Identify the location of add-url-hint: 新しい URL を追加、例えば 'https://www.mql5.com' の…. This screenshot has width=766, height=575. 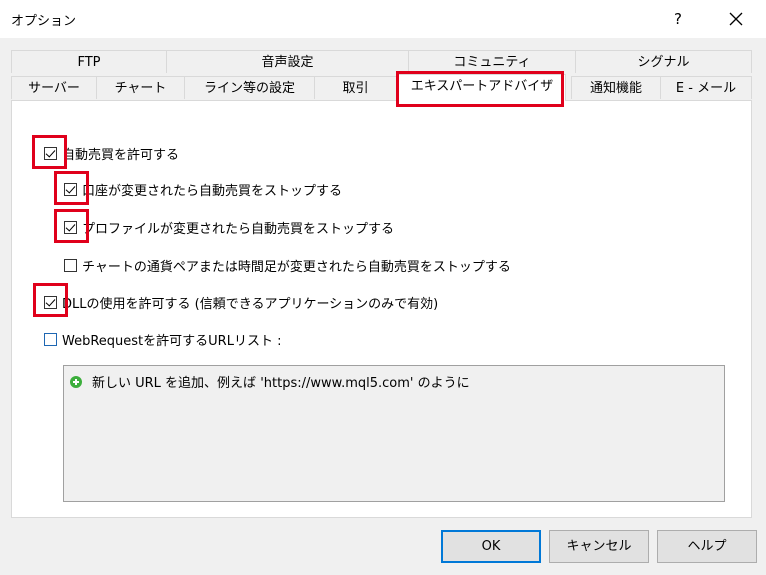
(281, 383).